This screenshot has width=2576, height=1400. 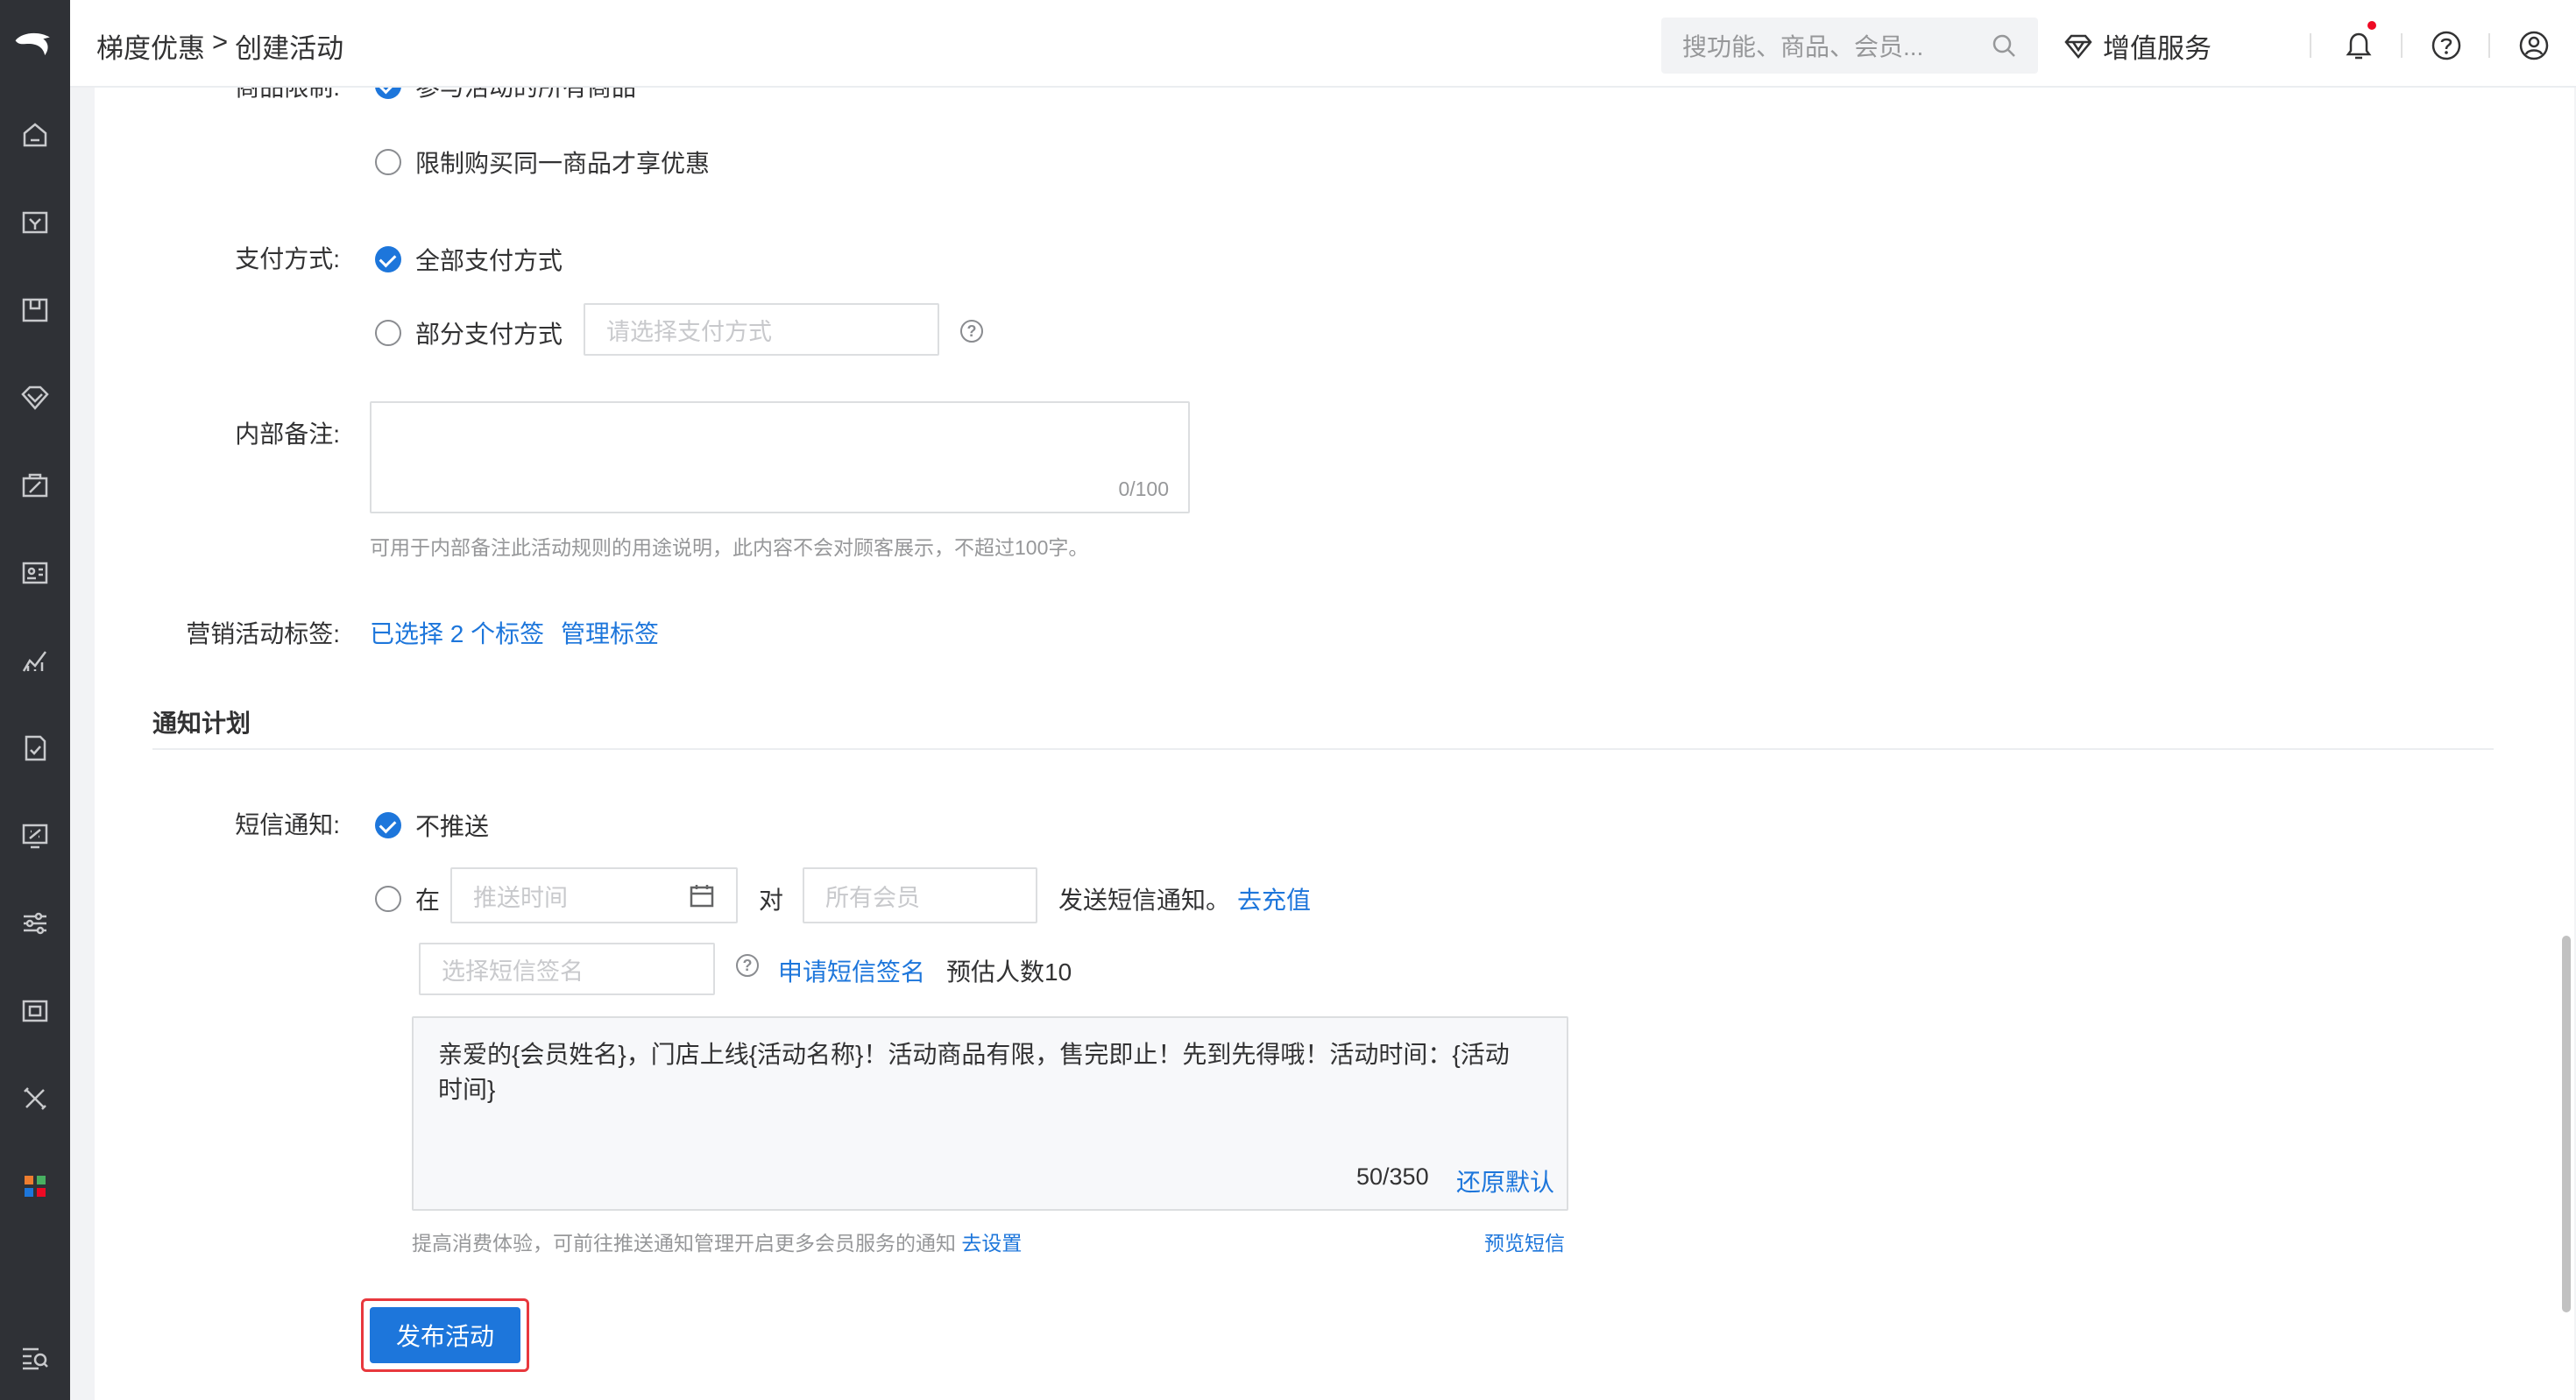 I want to click on marketing-icon, so click(x=35, y=485).